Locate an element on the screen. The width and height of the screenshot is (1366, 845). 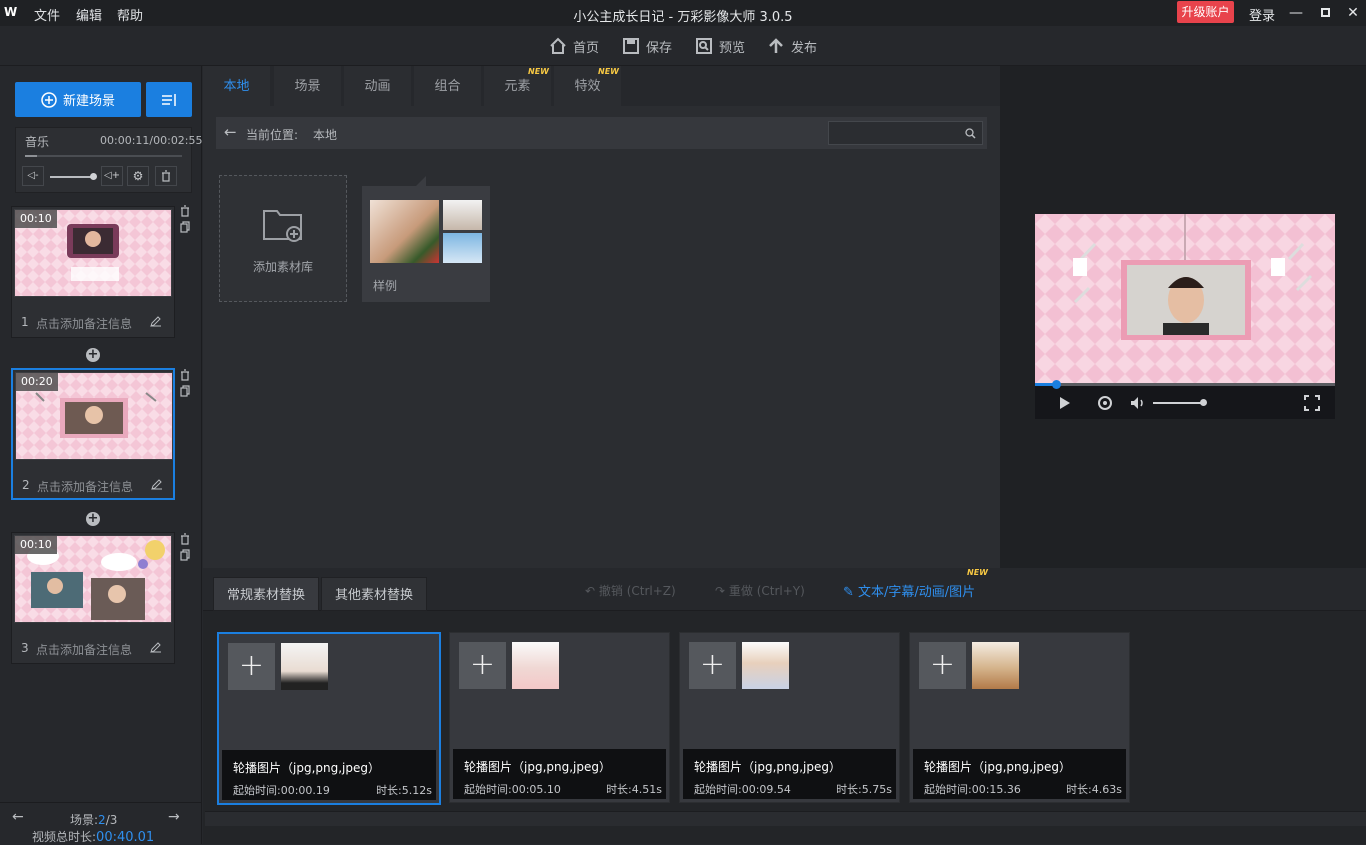
add-library-tile: 添加素材库 is located at coordinates (283, 238).